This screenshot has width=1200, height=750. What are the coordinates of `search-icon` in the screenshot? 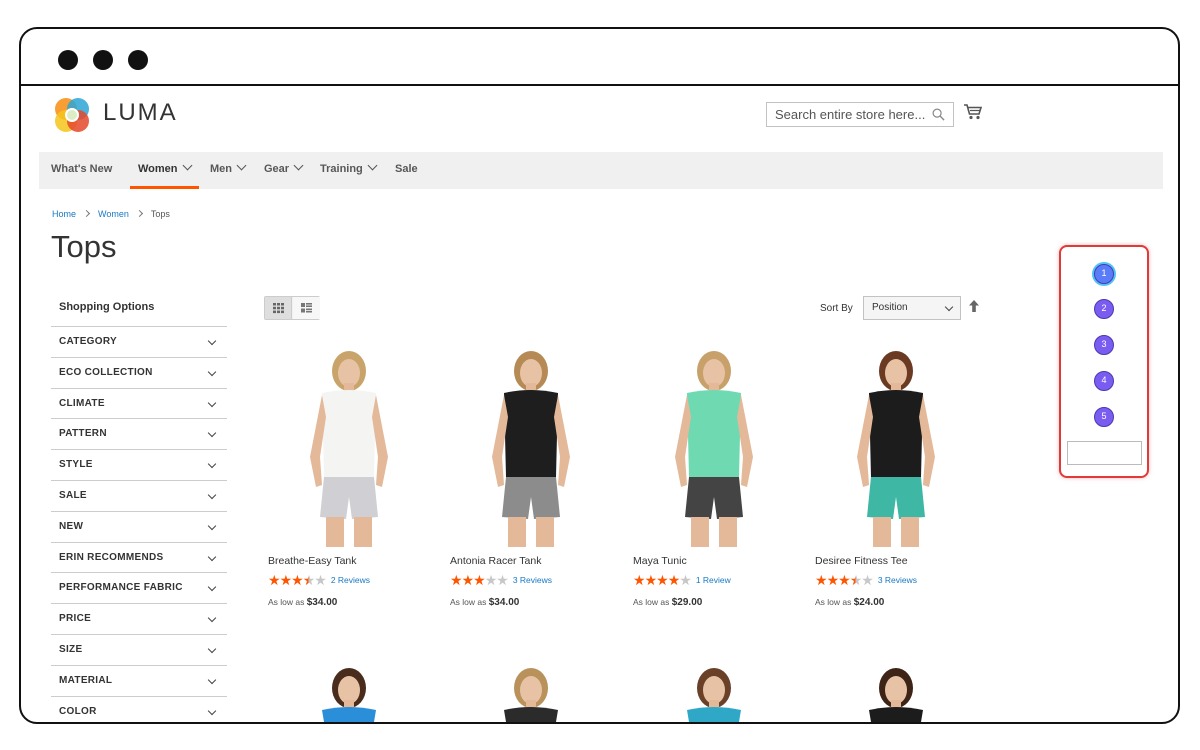 It's located at (938, 114).